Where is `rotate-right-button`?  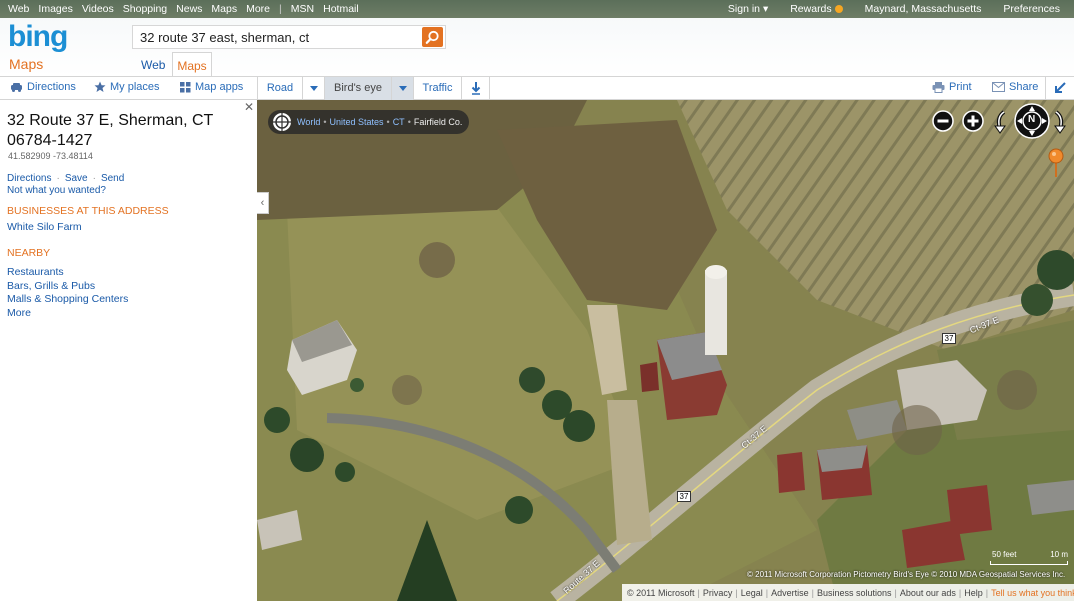 rotate-right-button is located at coordinates (1060, 123).